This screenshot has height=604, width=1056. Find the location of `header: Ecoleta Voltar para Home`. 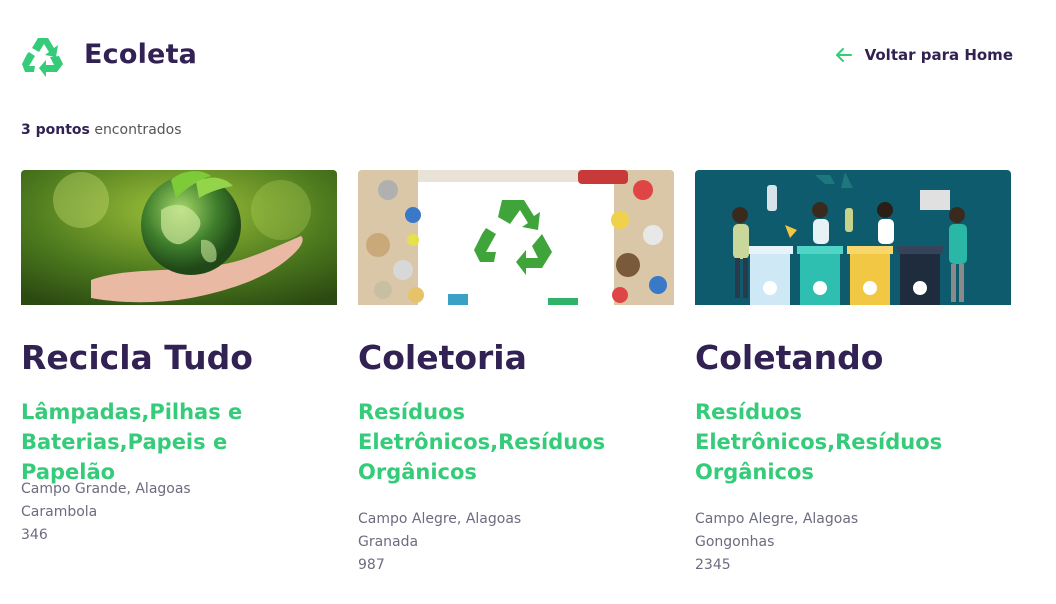

header: Ecoleta Voltar para Home is located at coordinates (517, 56).